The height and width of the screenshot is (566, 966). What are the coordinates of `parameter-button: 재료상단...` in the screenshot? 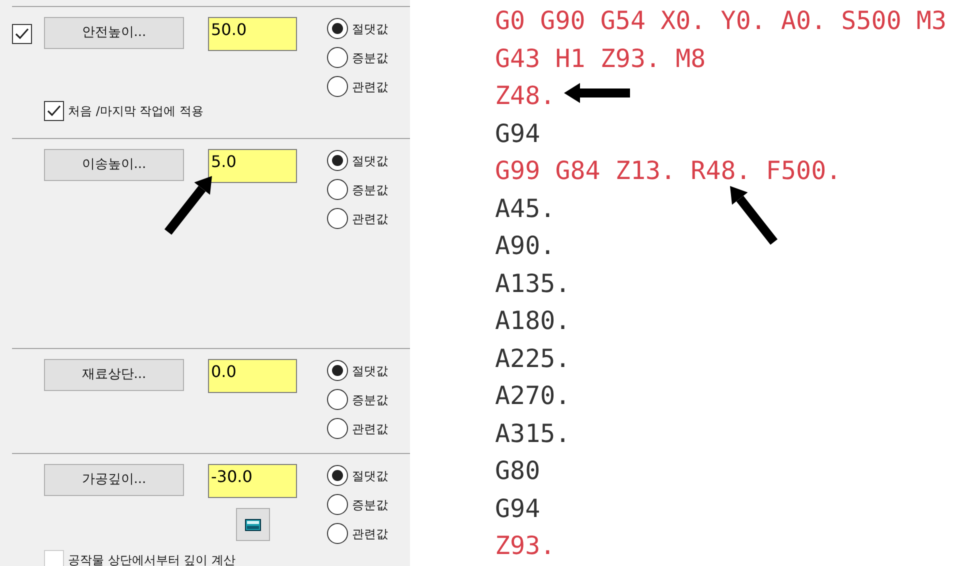 It's located at (114, 375).